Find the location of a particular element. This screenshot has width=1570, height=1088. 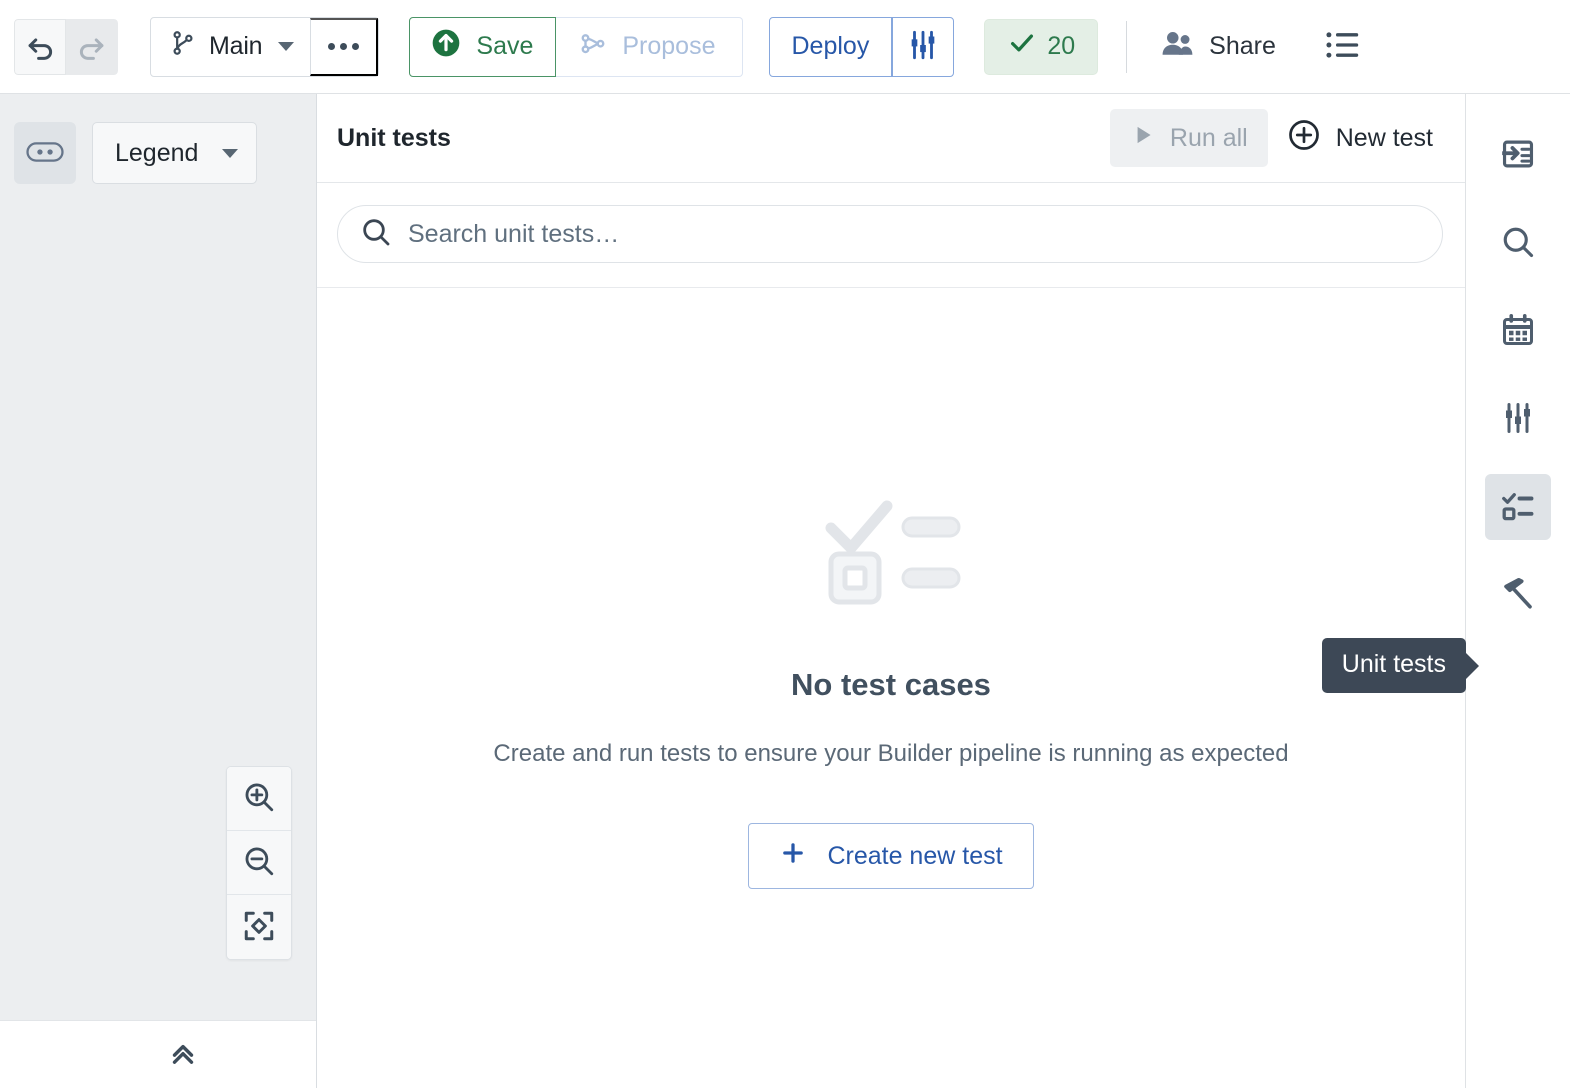

play-icon is located at coordinates (1143, 138).